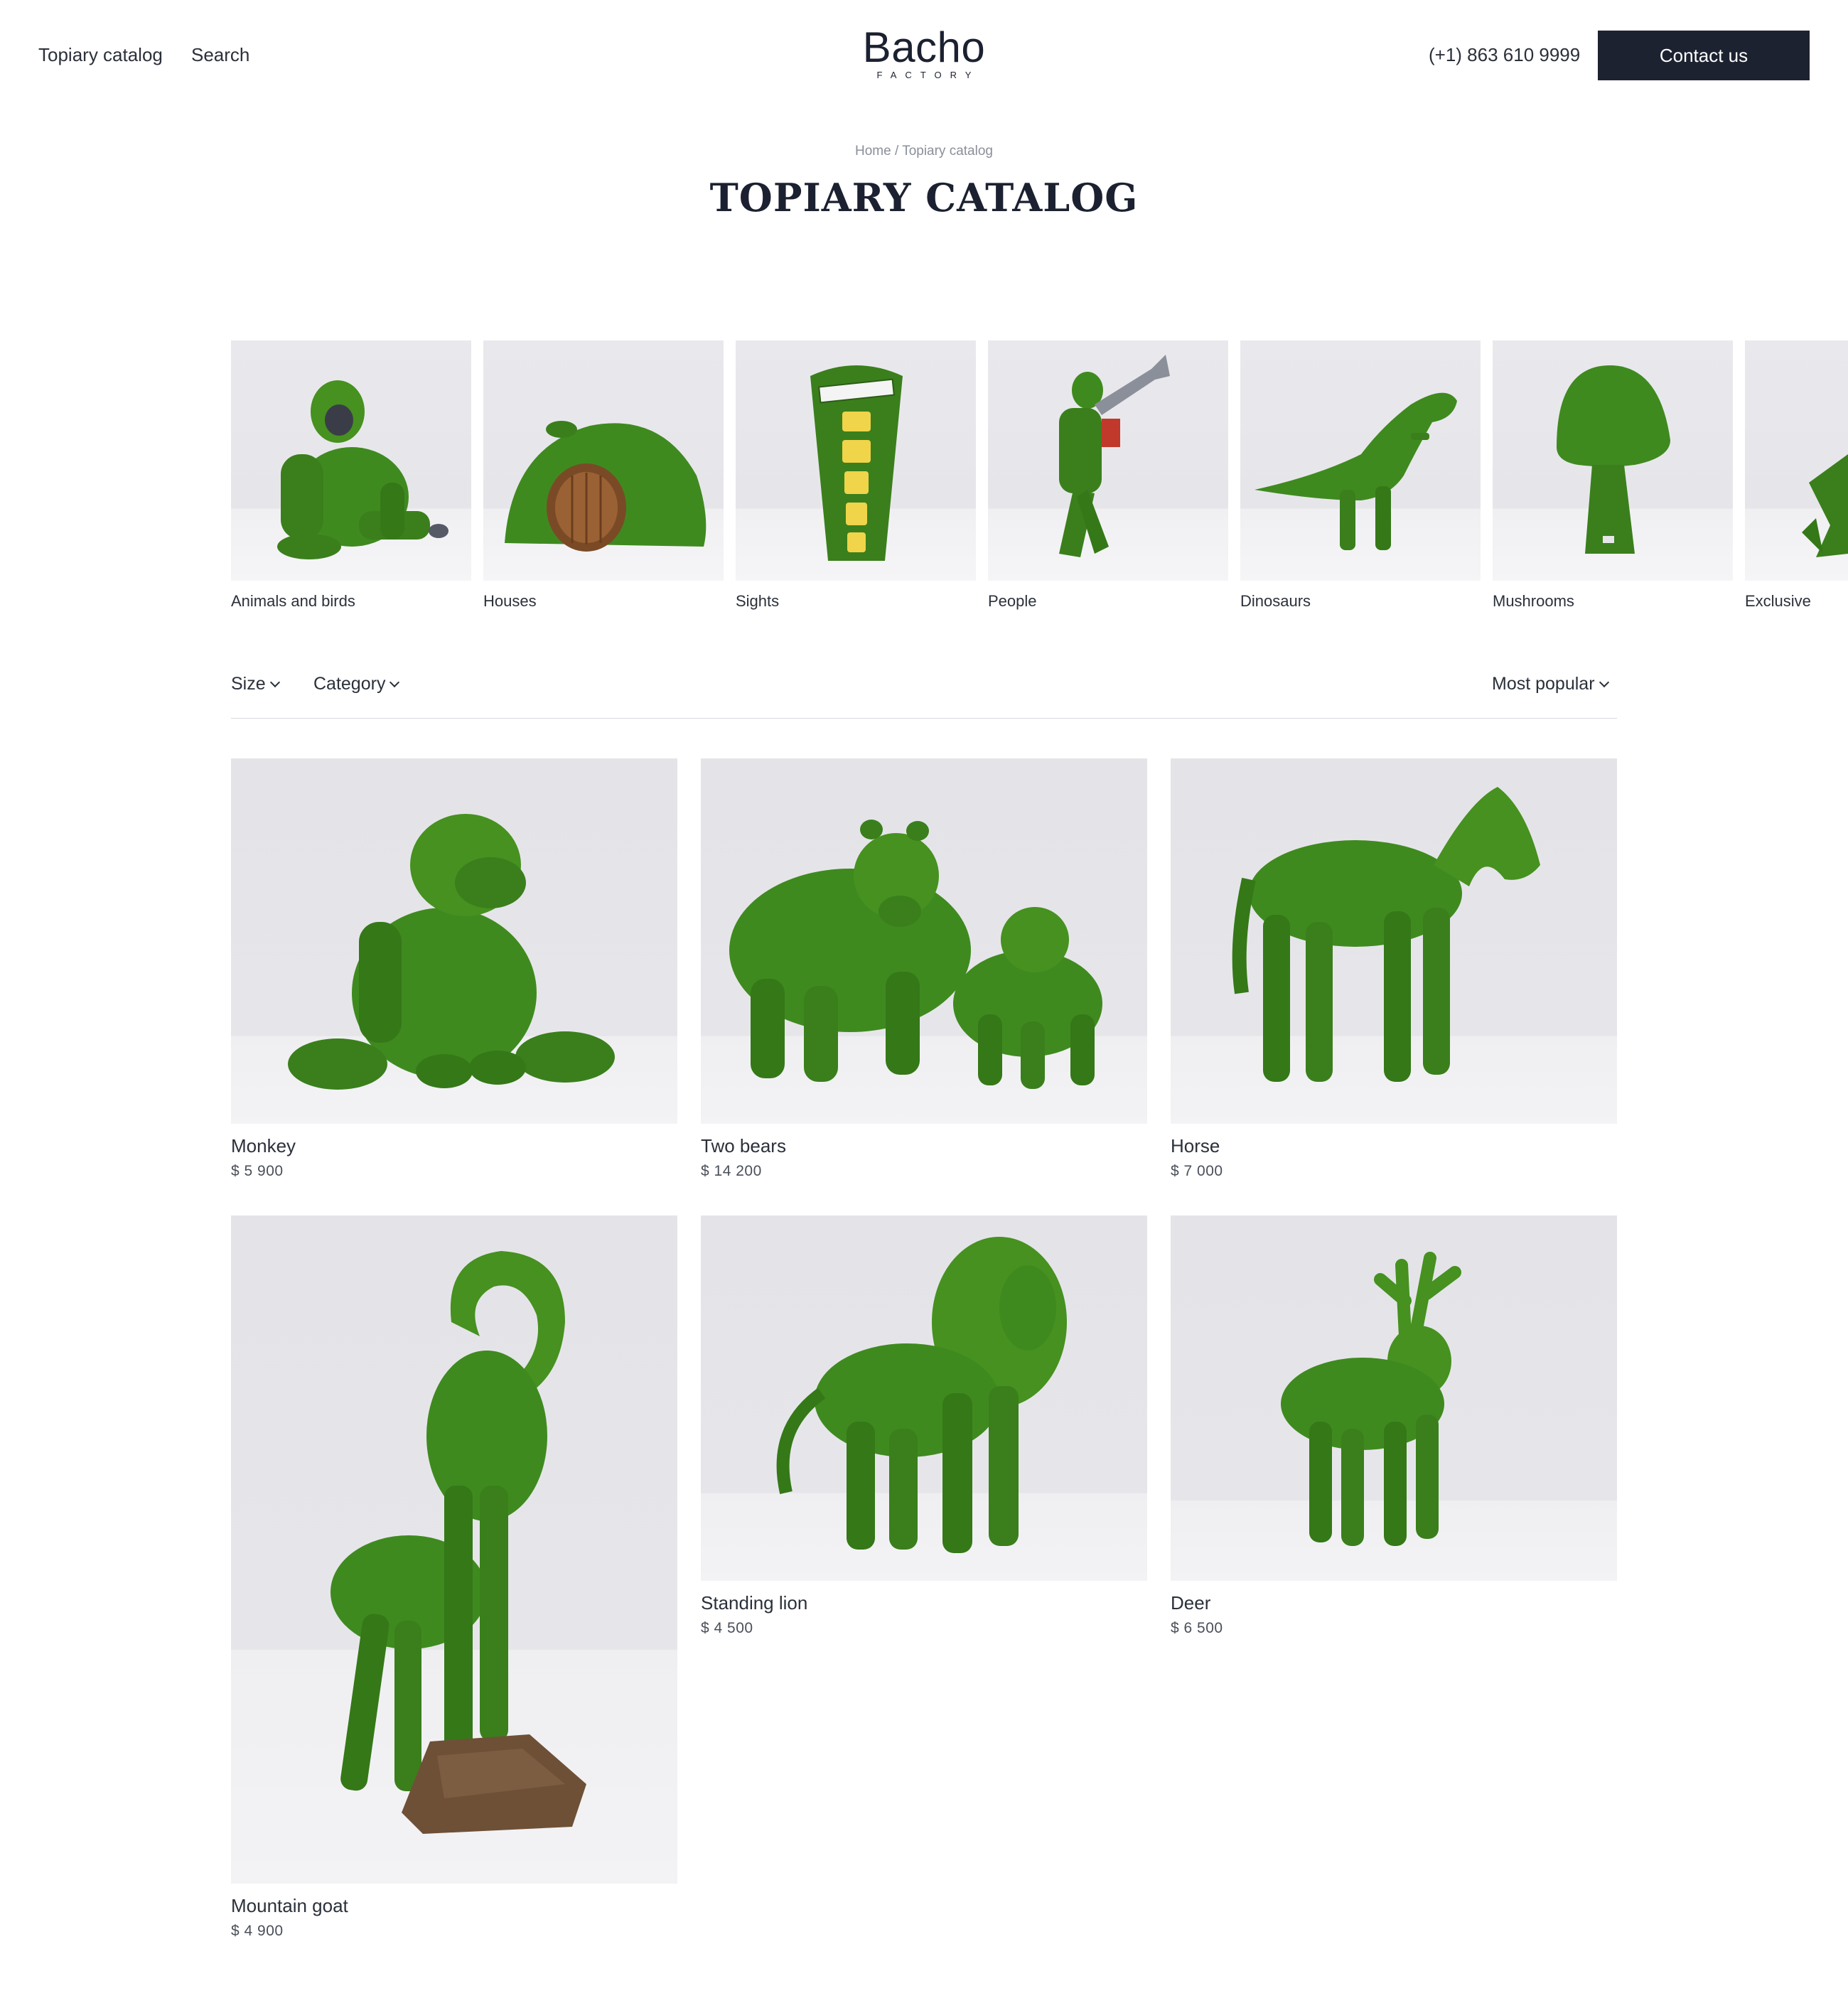 The height and width of the screenshot is (2013, 1848). What do you see at coordinates (289, 1906) in the screenshot?
I see `product-name: Mountain goat` at bounding box center [289, 1906].